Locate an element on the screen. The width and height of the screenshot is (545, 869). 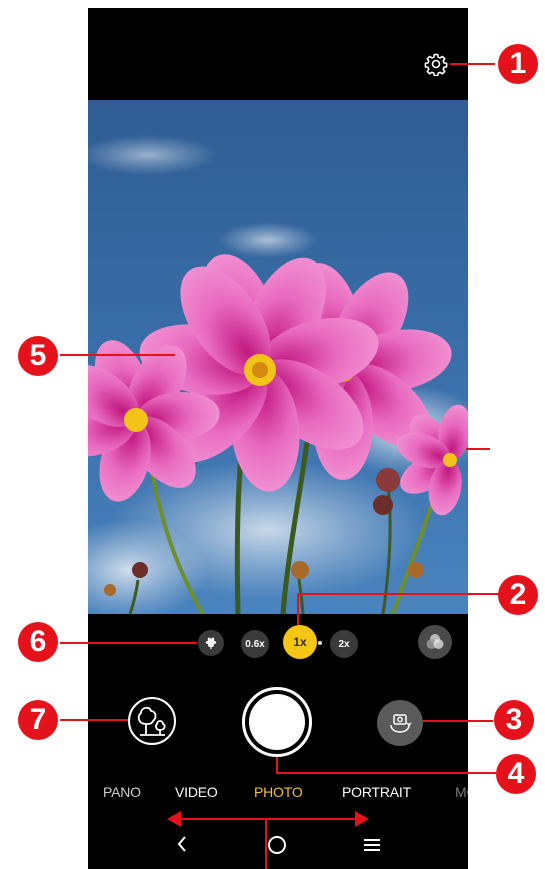
gallery-thumbnail-button is located at coordinates (152, 721).